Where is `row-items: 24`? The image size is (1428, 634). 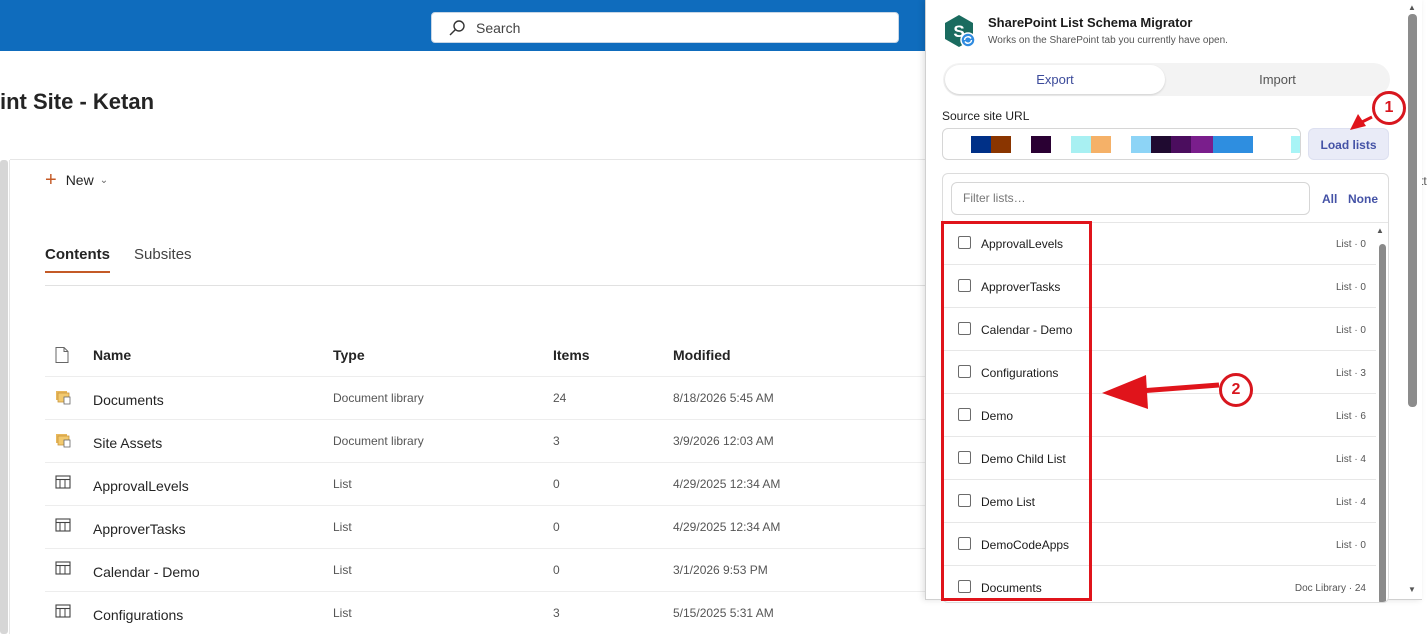 row-items: 24 is located at coordinates (560, 398).